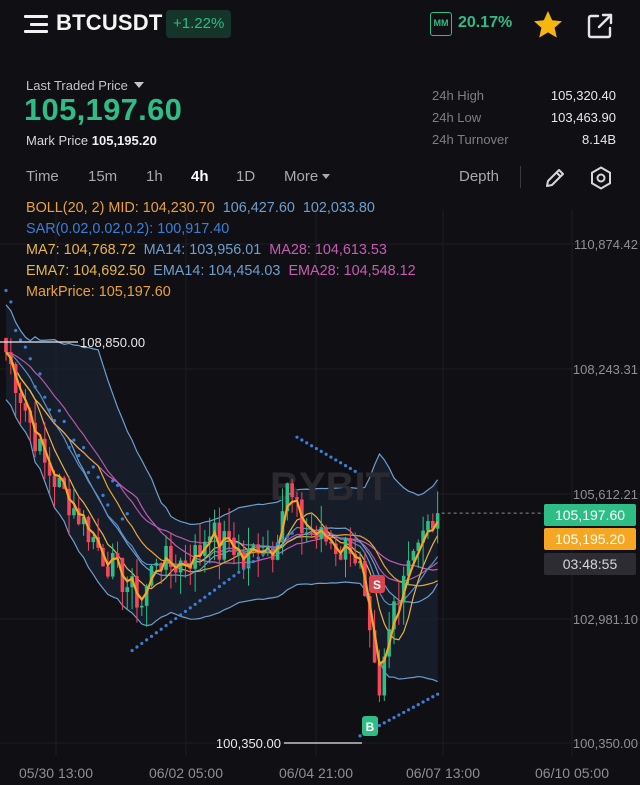 This screenshot has height=785, width=640. What do you see at coordinates (42, 176) in the screenshot?
I see `tab-time: Time` at bounding box center [42, 176].